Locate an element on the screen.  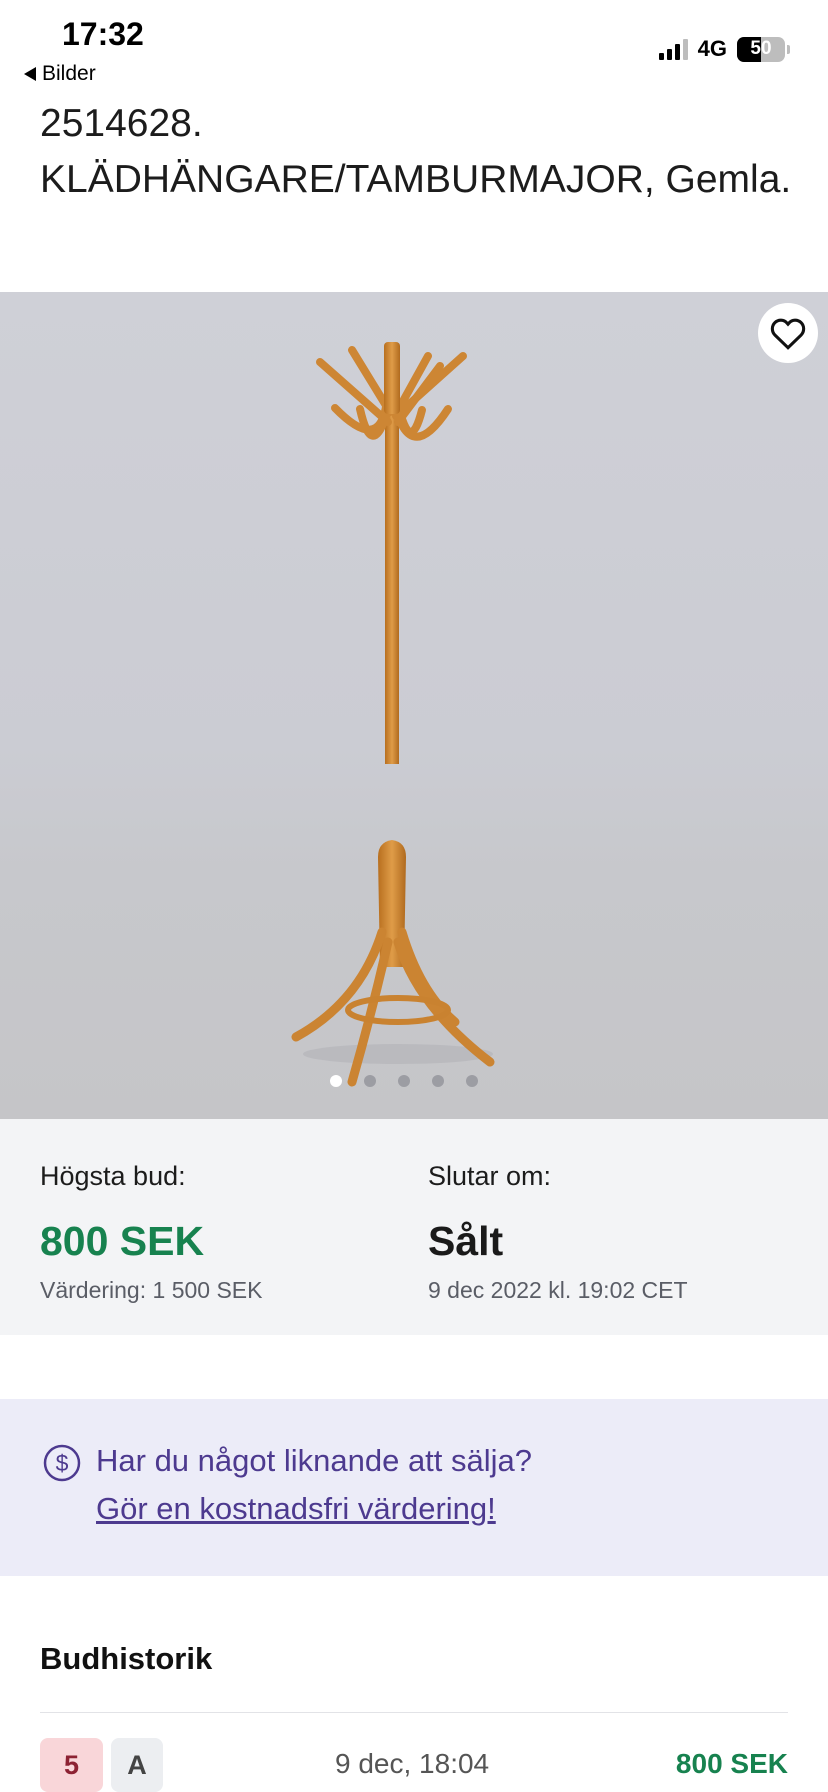
favorite-button is located at coordinates (788, 333).